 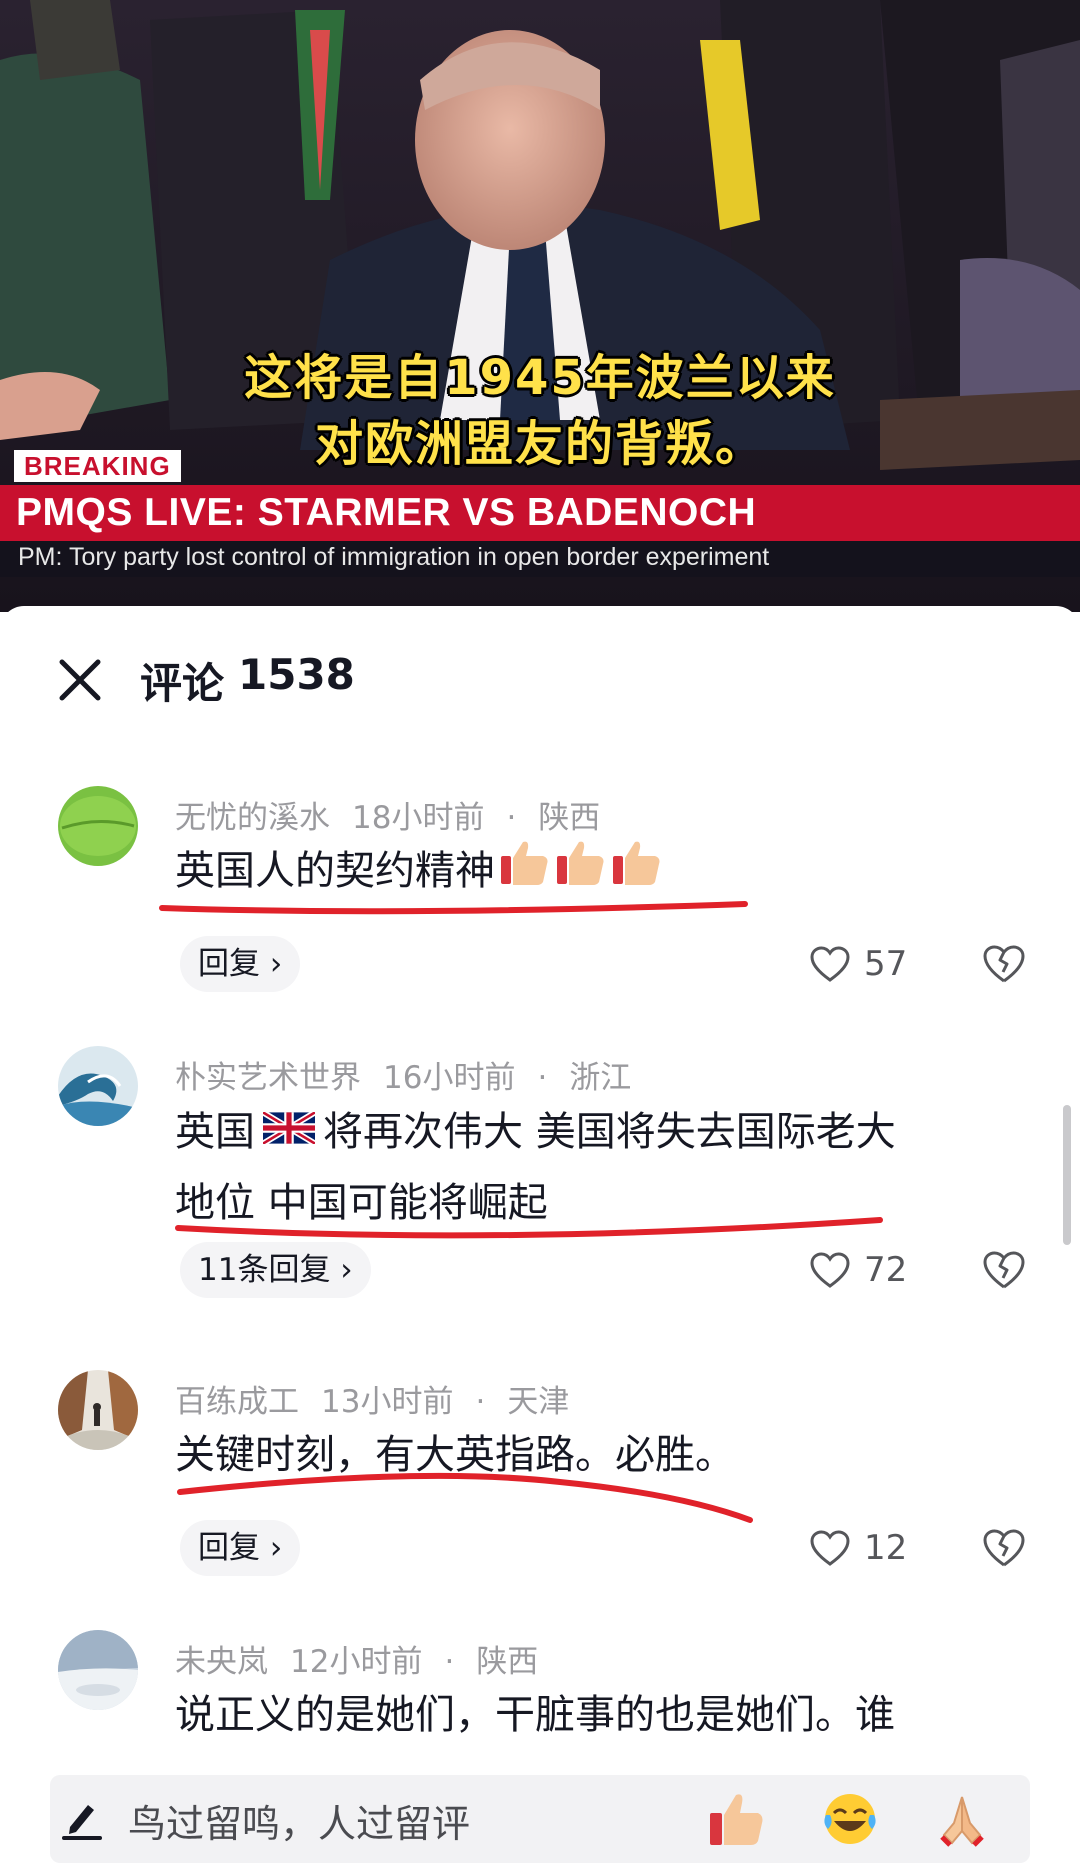 I want to click on like-count: 12, so click(x=886, y=1548).